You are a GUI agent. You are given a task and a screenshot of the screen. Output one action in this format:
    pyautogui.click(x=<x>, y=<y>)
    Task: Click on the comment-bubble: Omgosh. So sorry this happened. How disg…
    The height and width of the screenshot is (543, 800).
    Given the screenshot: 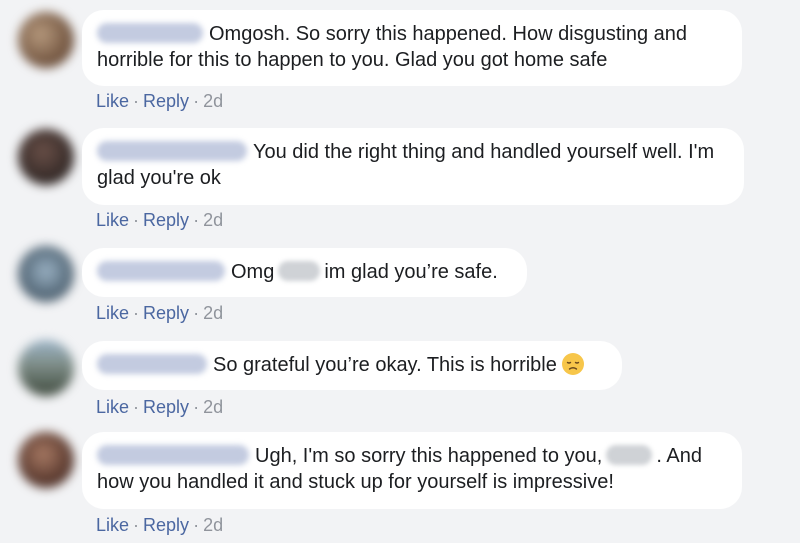 What is the action you would take?
    pyautogui.click(x=412, y=48)
    